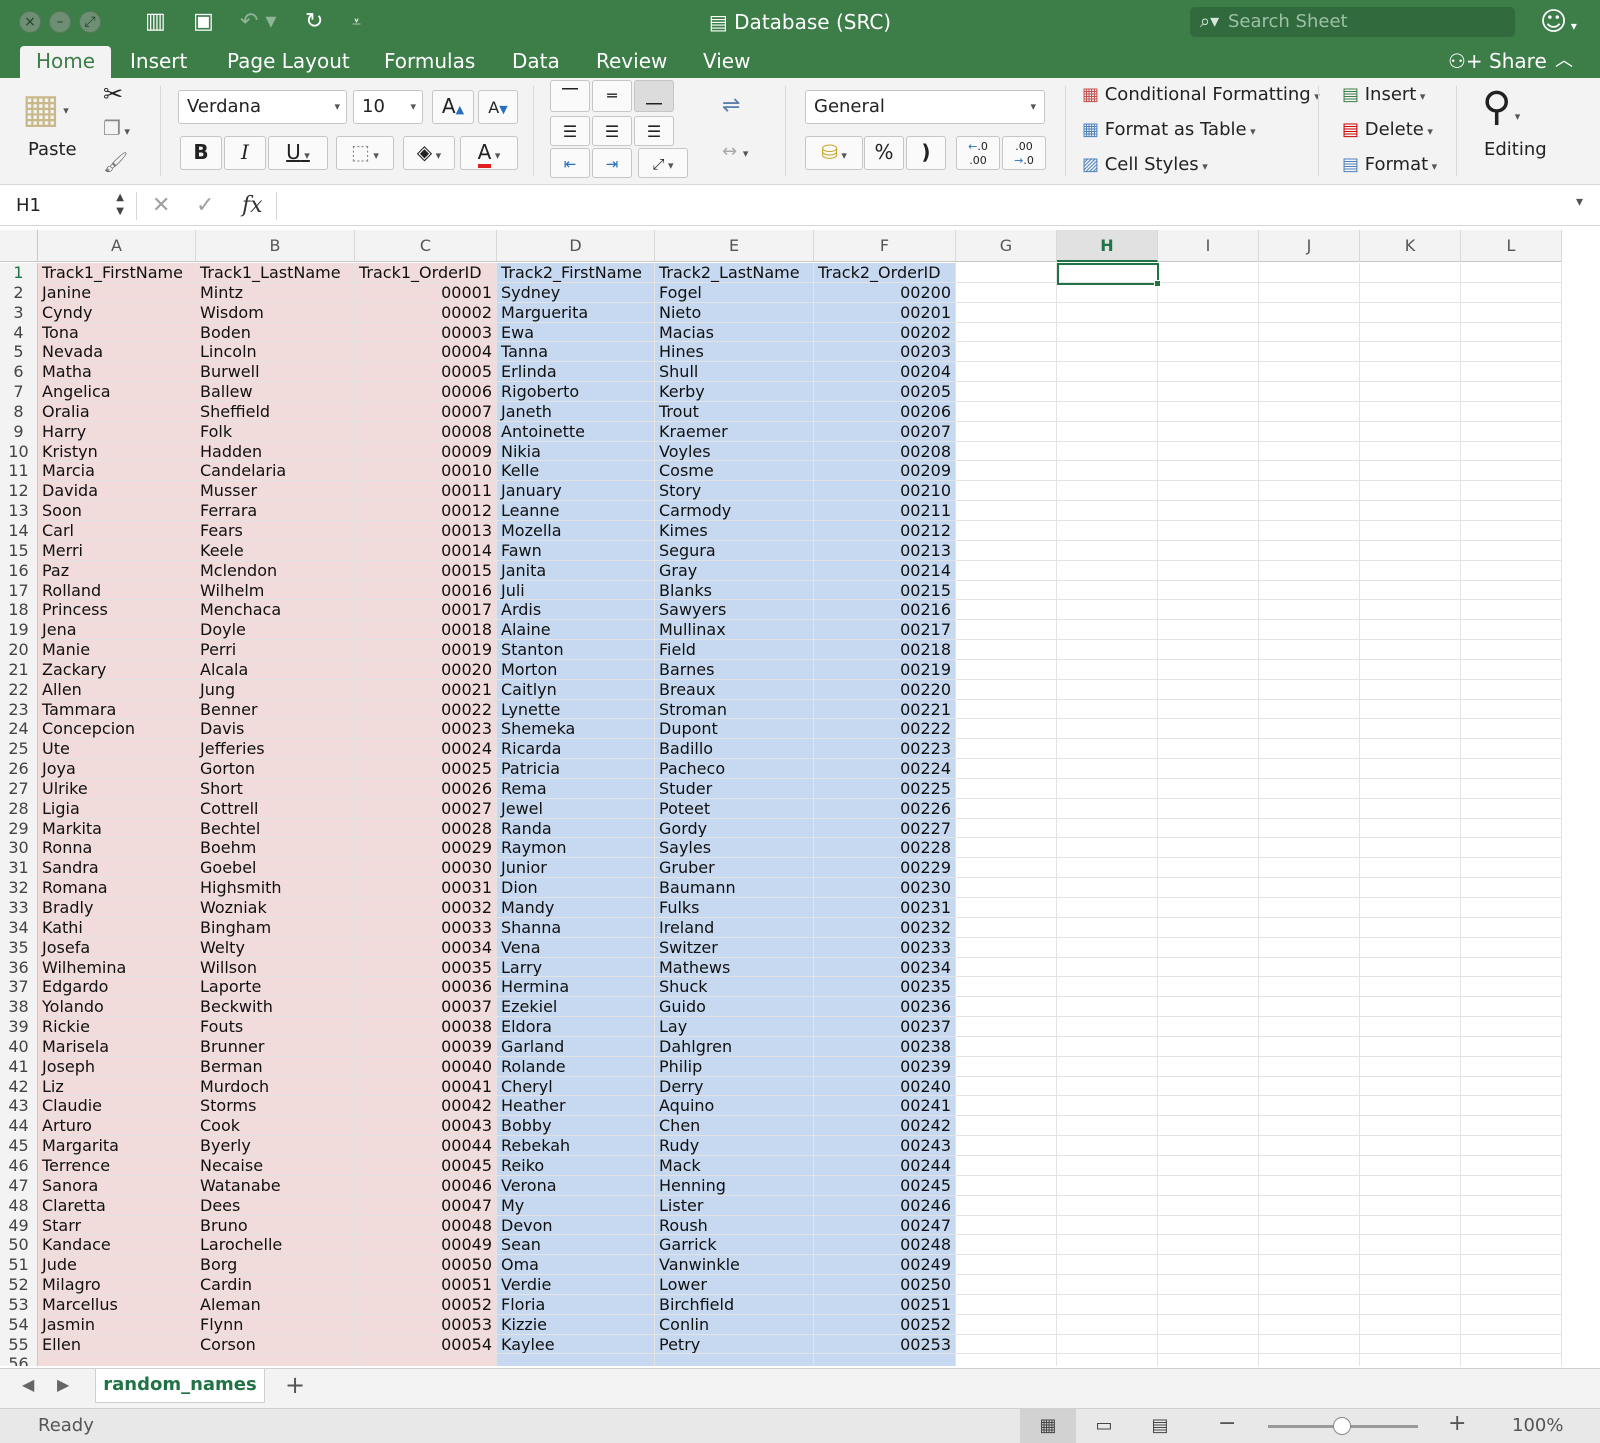 Image resolution: width=1600 pixels, height=1443 pixels. I want to click on cell-E53: Birchfield, so click(734, 1304).